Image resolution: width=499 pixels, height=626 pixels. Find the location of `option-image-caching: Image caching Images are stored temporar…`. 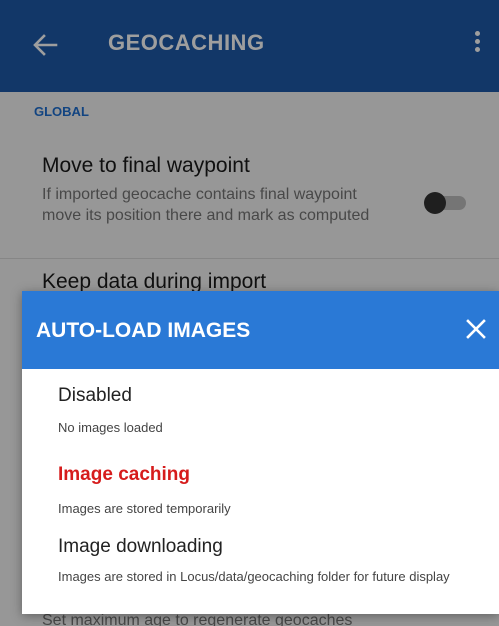

option-image-caching: Image caching Images are stored temporar… is located at coordinates (273, 490).